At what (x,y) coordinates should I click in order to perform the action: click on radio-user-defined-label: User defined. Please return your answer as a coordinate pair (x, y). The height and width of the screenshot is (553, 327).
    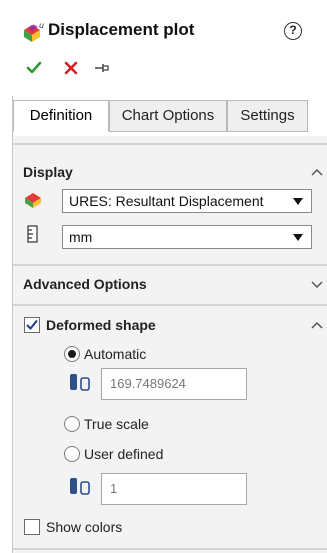
    Looking at the image, I should click on (124, 454).